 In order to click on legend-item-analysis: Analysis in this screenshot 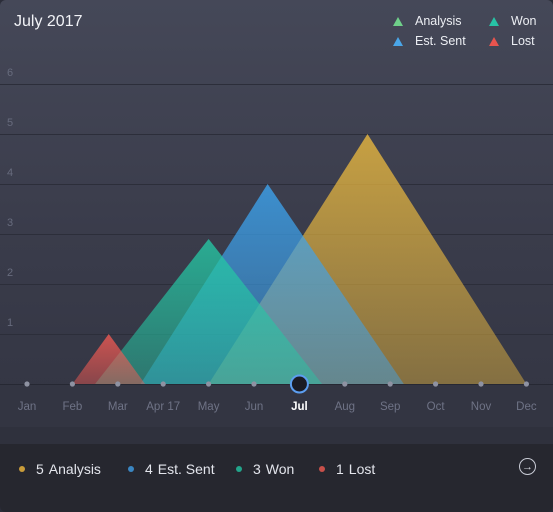, I will do `click(441, 21)`.